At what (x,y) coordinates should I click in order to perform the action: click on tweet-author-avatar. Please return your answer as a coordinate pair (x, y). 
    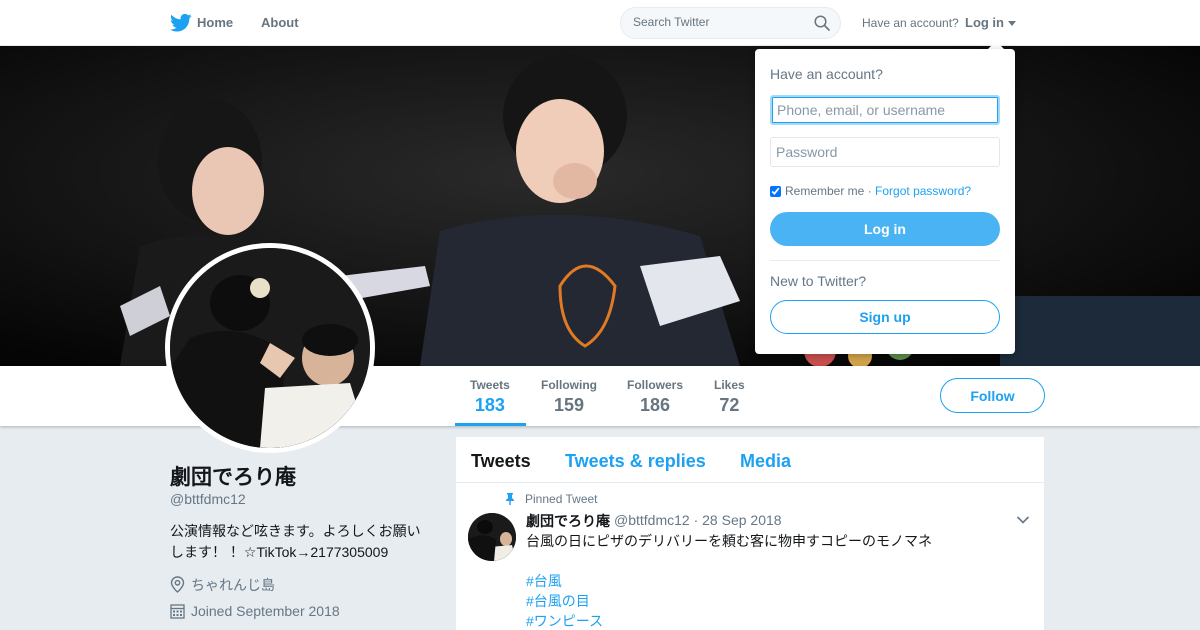
    Looking at the image, I should click on (492, 537).